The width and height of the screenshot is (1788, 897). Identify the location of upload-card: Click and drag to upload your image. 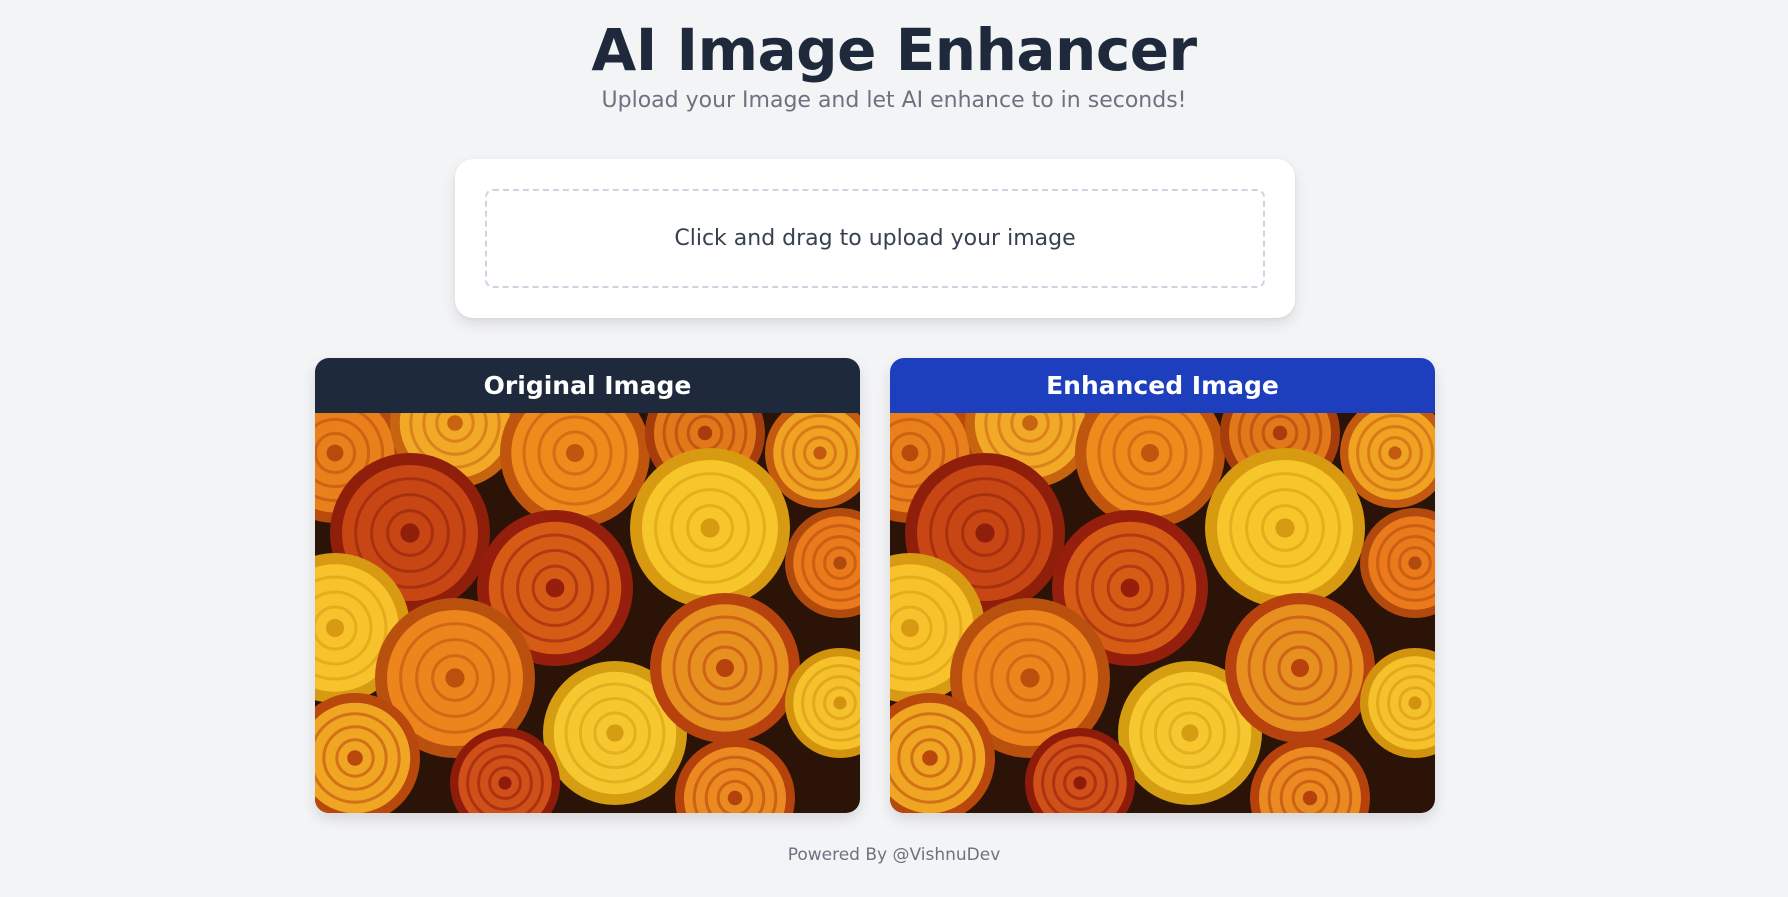
(875, 238).